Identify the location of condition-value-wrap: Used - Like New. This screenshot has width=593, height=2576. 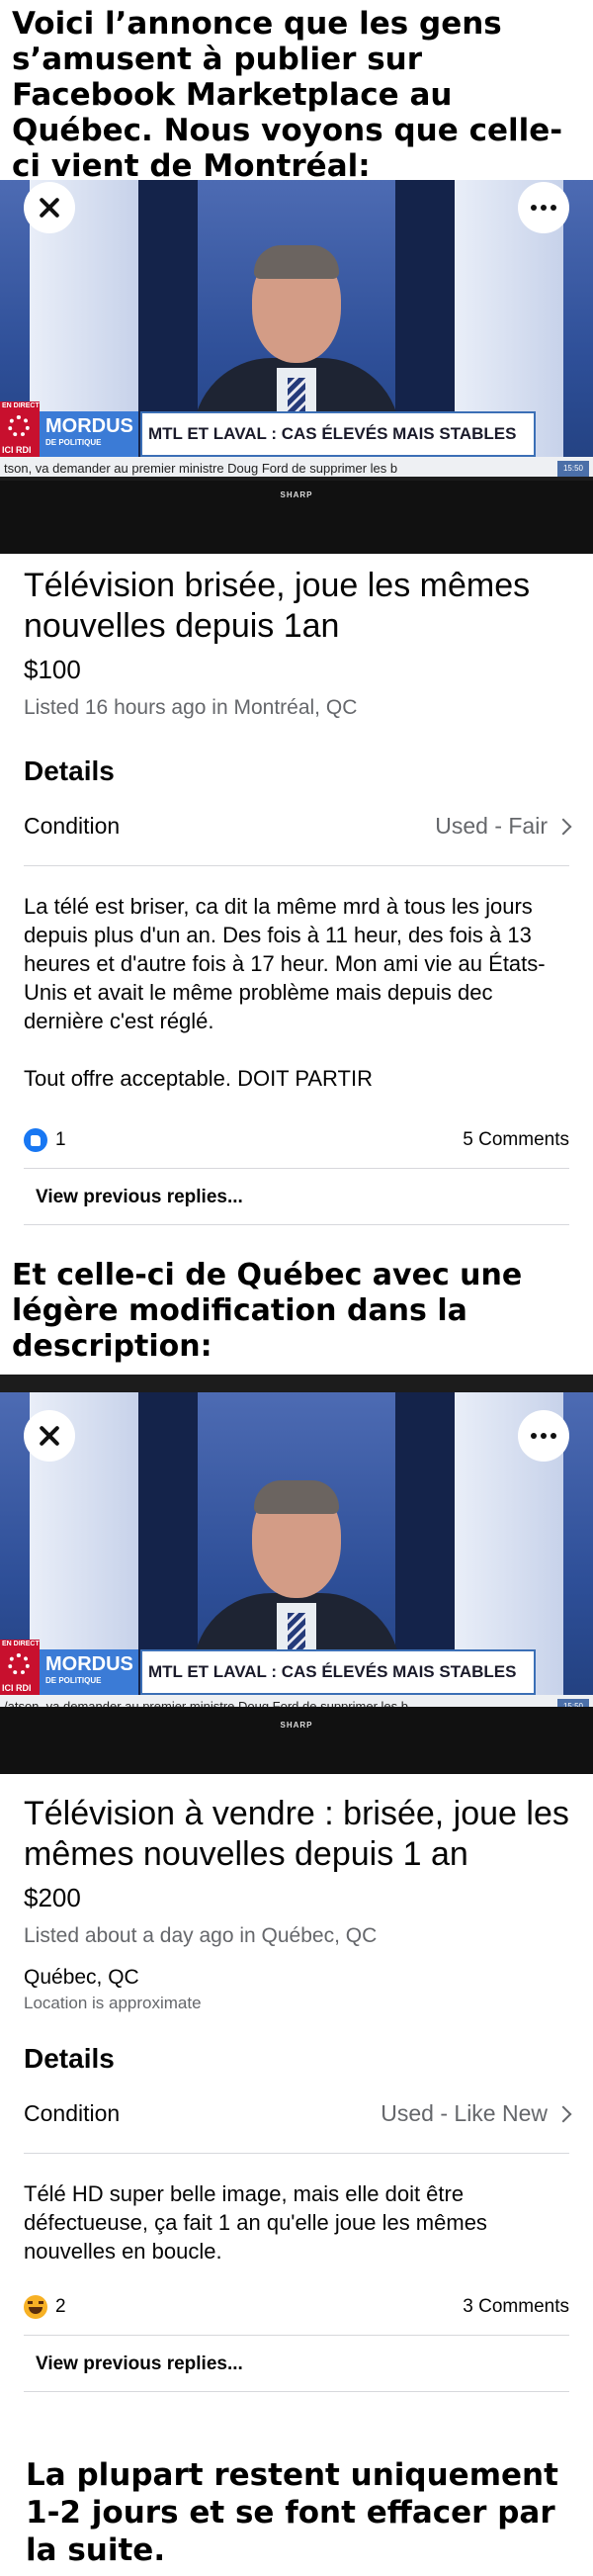
(476, 2113).